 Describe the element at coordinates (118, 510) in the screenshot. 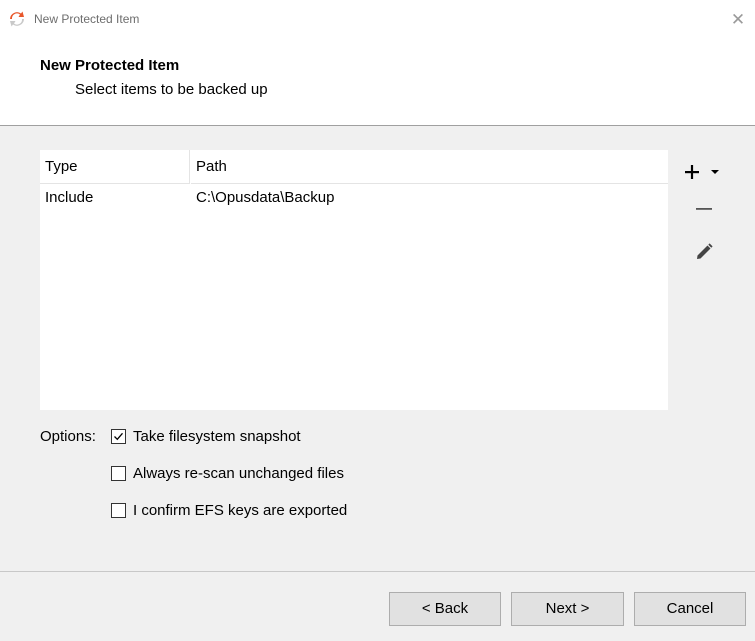

I see `checkbox-confirm-efs` at that location.